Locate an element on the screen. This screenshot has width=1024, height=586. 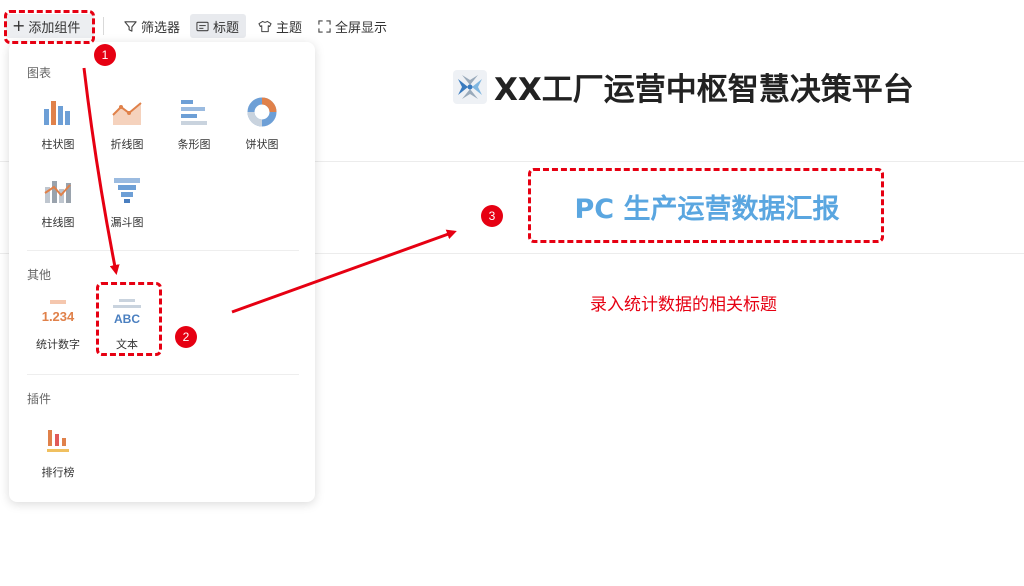
bar-line-chart-item: 柱线图 is located at coordinates (58, 205).